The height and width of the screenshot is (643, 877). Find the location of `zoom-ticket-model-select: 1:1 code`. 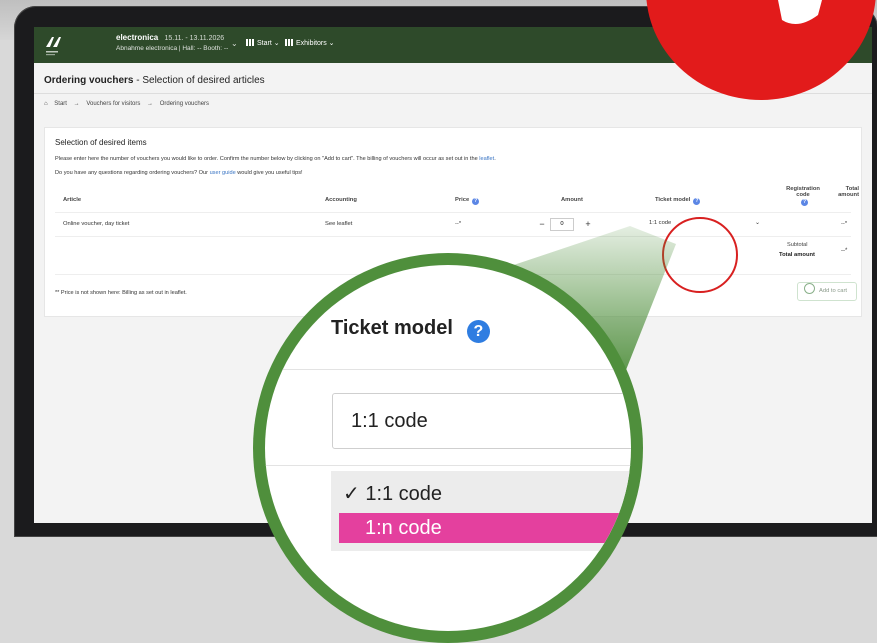

zoom-ticket-model-select: 1:1 code is located at coordinates (481, 421).